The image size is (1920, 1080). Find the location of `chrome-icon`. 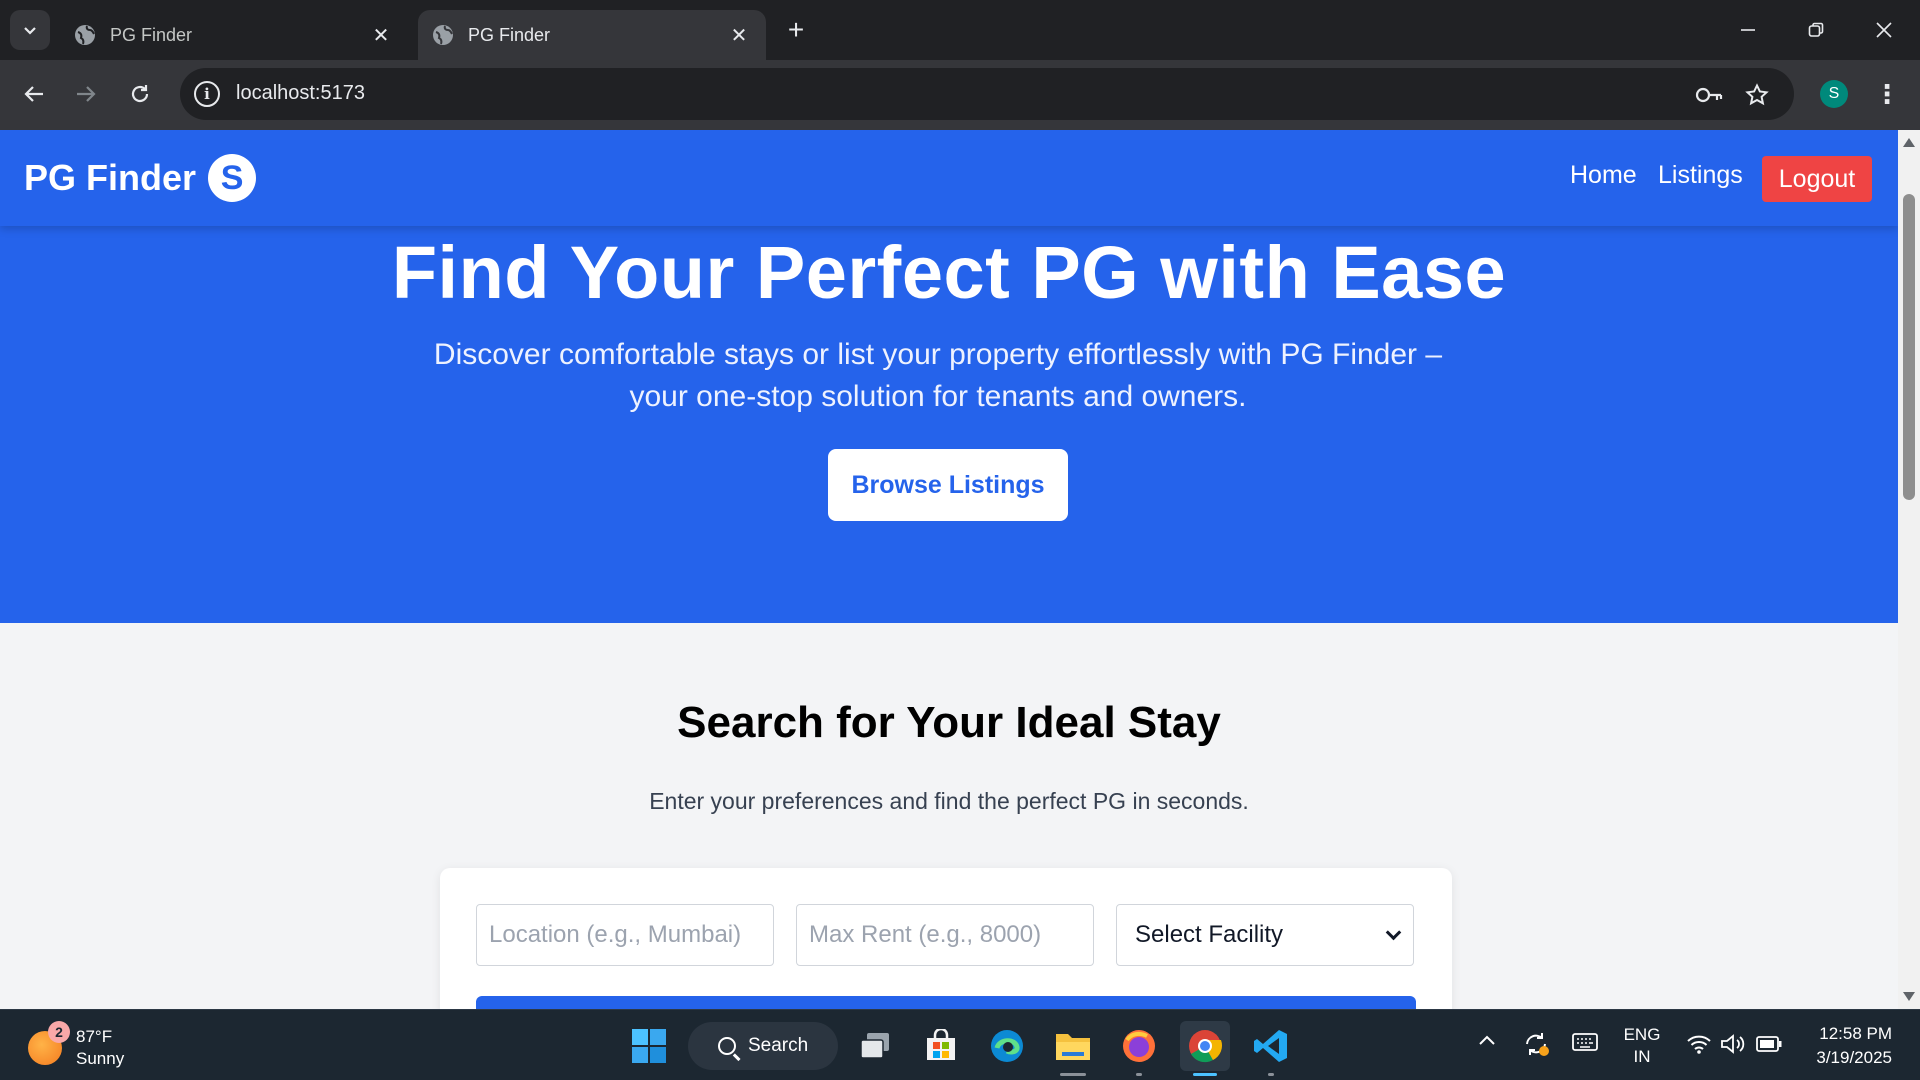

chrome-icon is located at coordinates (1206, 1046).